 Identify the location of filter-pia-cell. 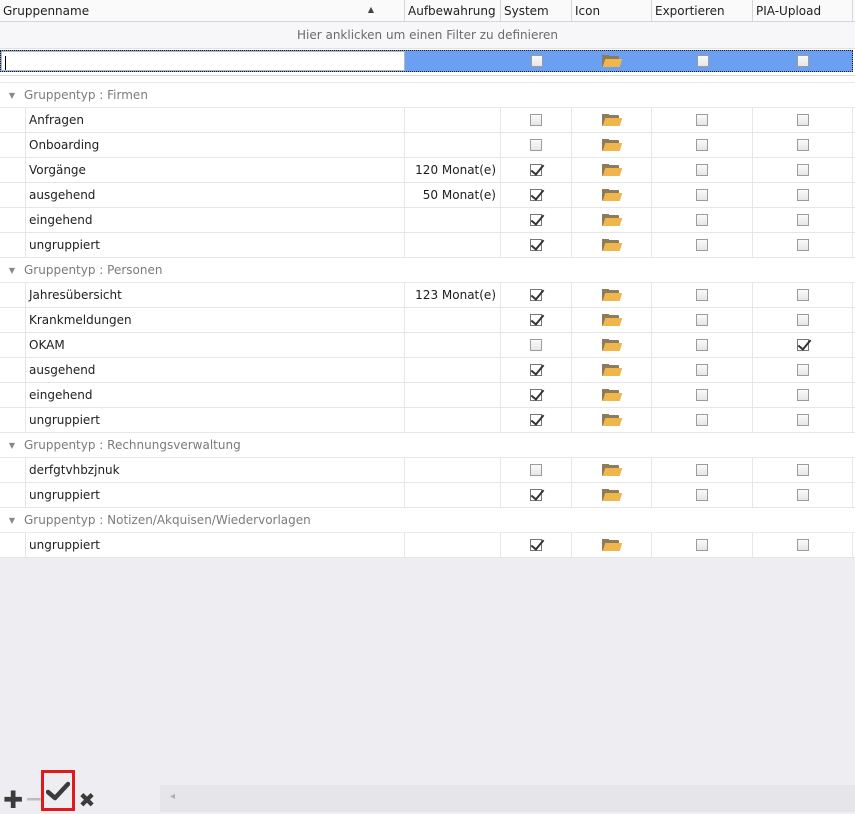
(803, 61).